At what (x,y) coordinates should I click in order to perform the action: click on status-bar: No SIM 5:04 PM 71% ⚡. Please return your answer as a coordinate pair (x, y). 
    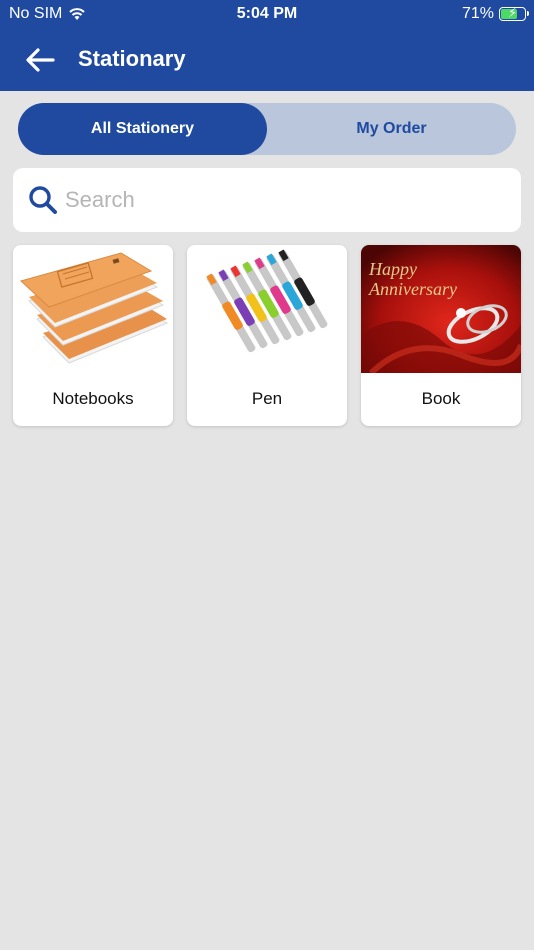
    Looking at the image, I should click on (267, 14).